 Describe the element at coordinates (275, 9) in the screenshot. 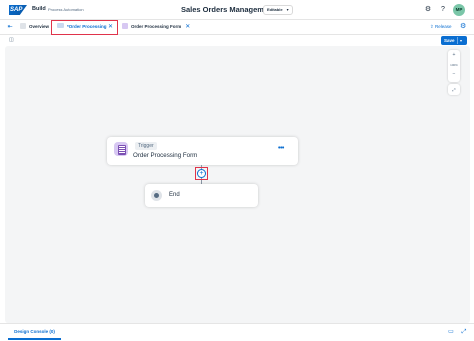

I see `status-label: Editable` at that location.